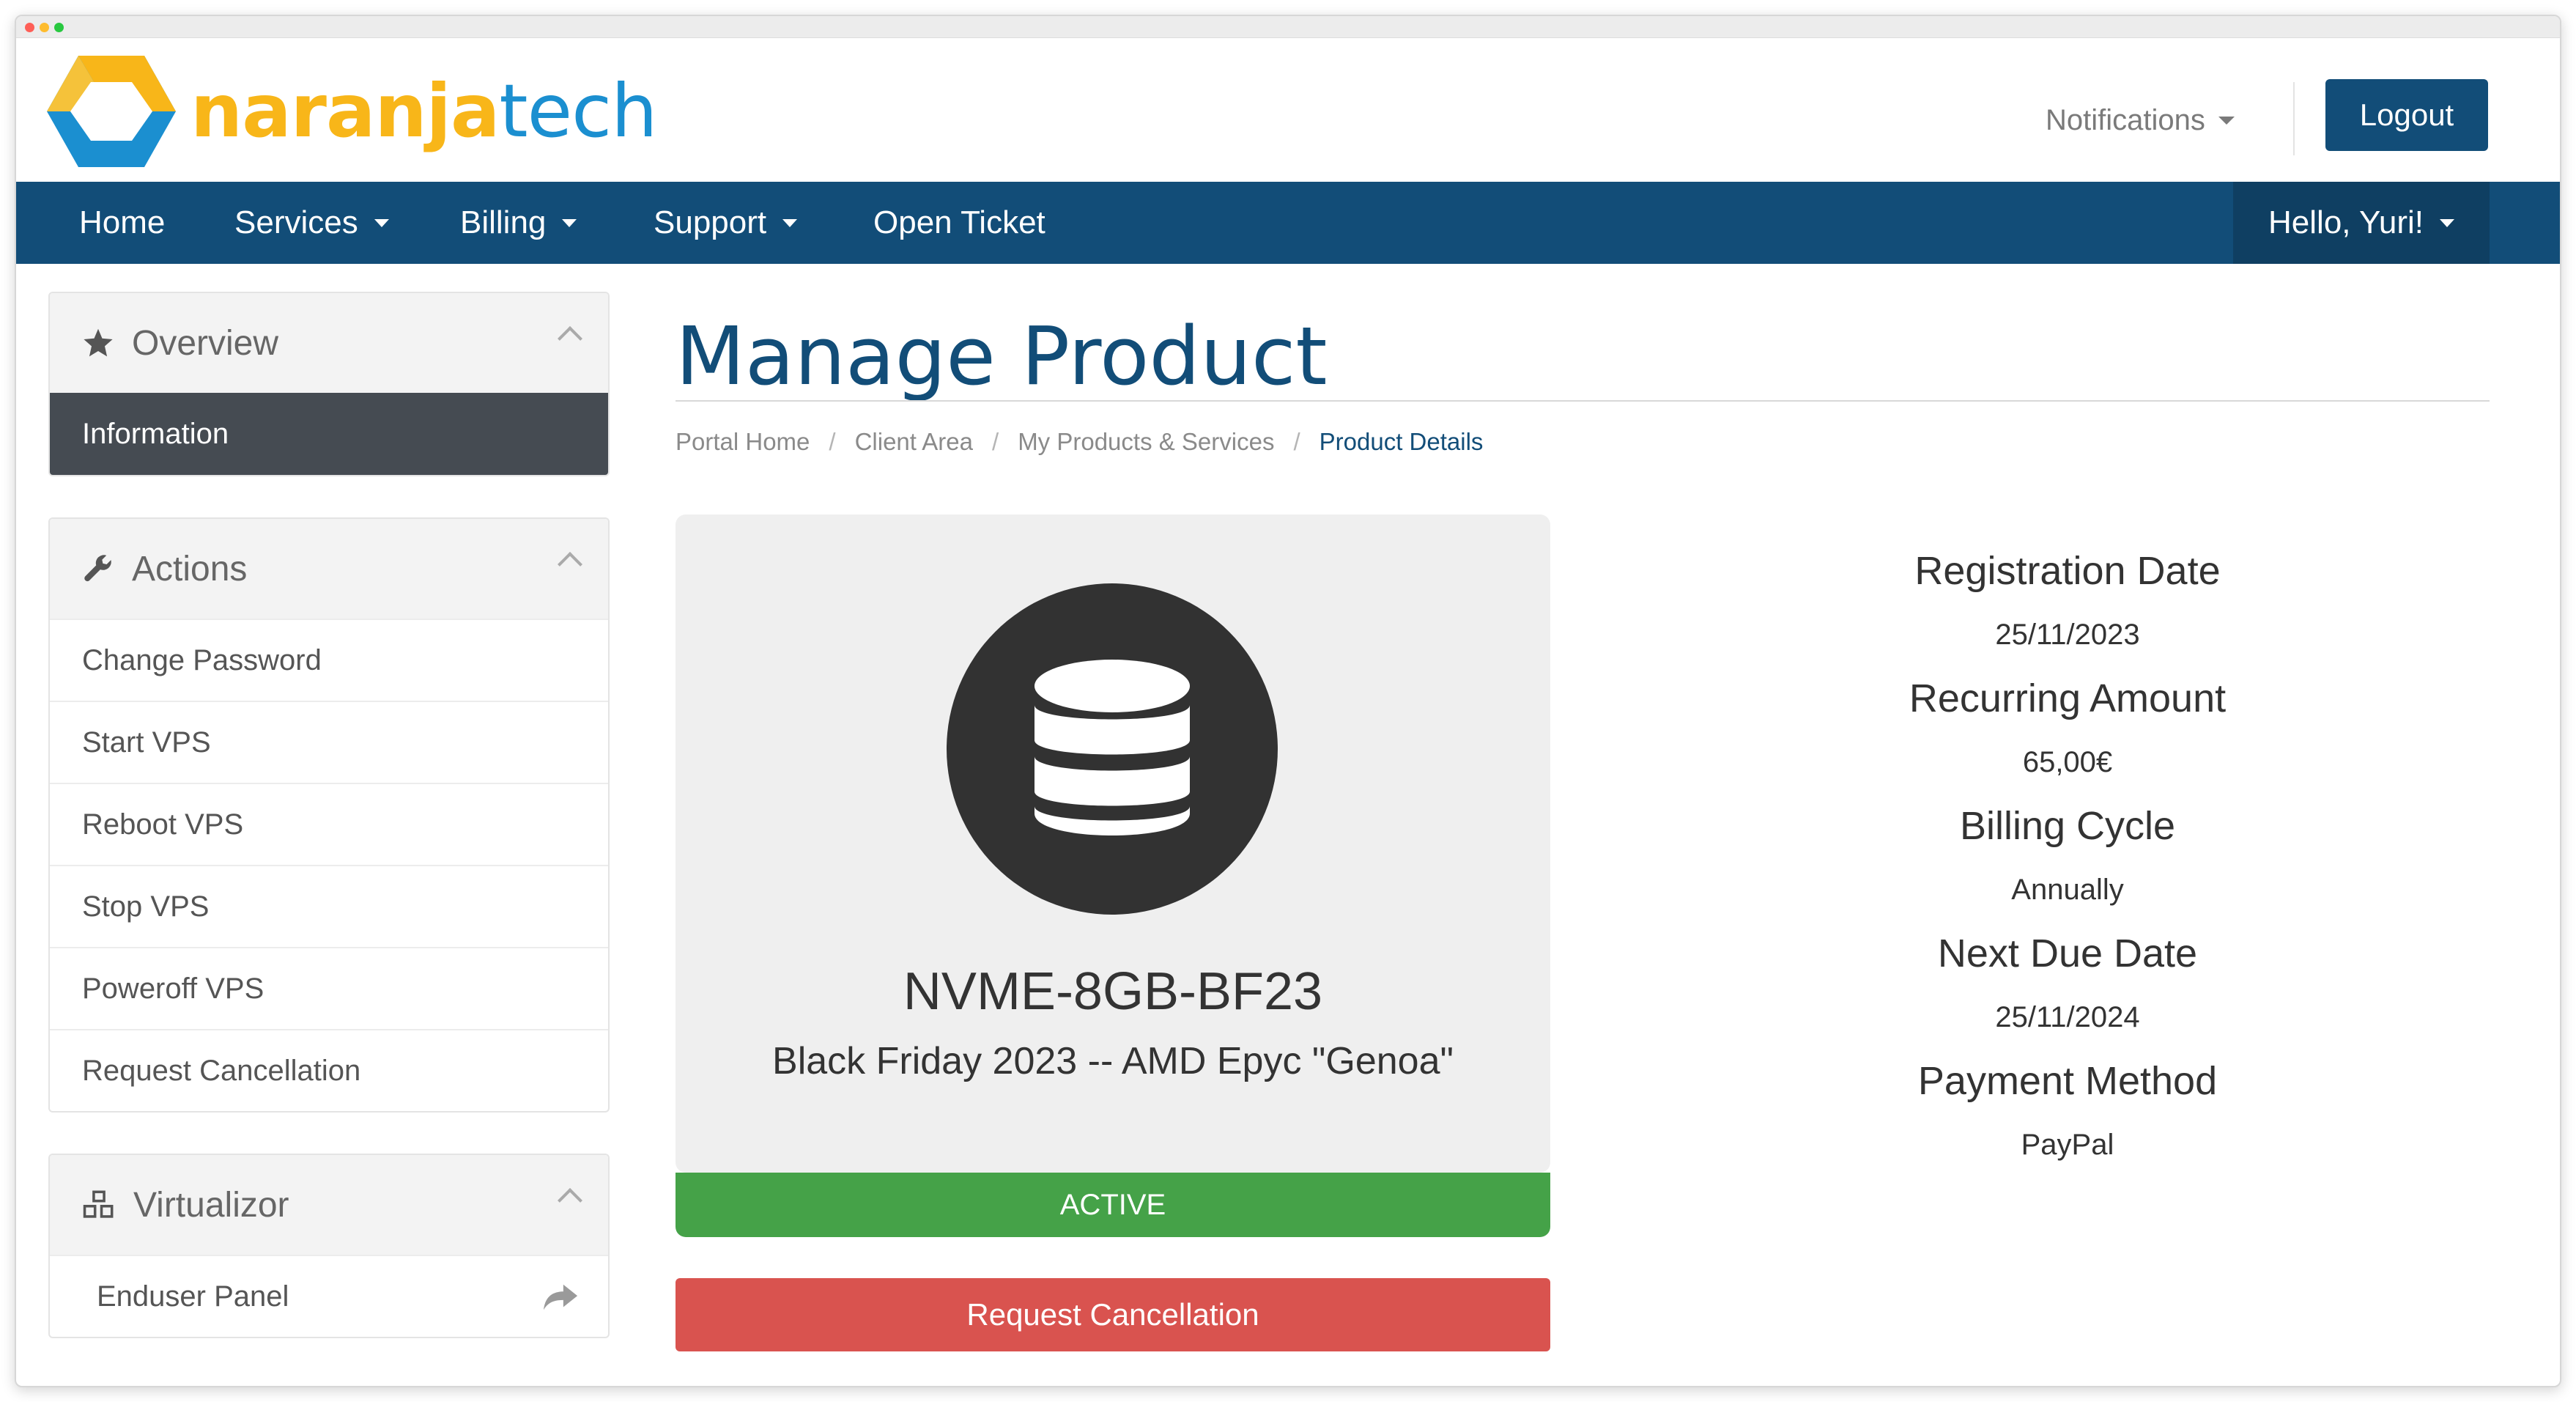  What do you see at coordinates (2067, 826) in the screenshot?
I see `detail-label-billing-cycle: Billing Cycle` at bounding box center [2067, 826].